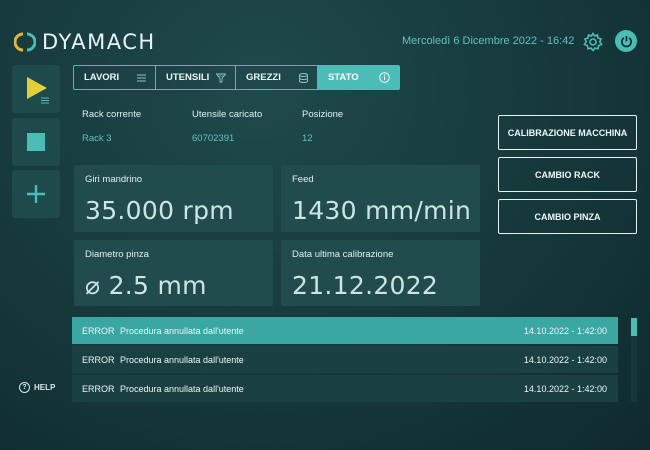 The image size is (650, 450). Describe the element at coordinates (303, 179) in the screenshot. I see `feed-label: Feed` at that location.